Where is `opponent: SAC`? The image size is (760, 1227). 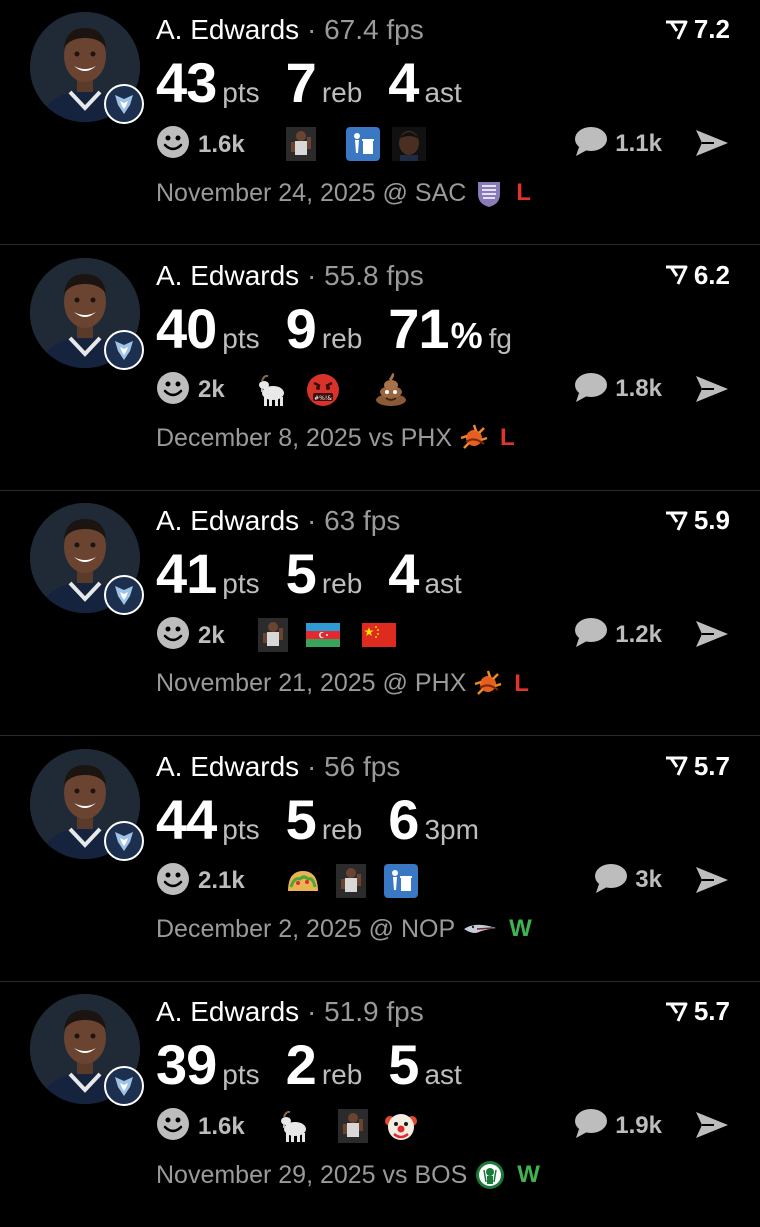
opponent: SAC is located at coordinates (440, 193).